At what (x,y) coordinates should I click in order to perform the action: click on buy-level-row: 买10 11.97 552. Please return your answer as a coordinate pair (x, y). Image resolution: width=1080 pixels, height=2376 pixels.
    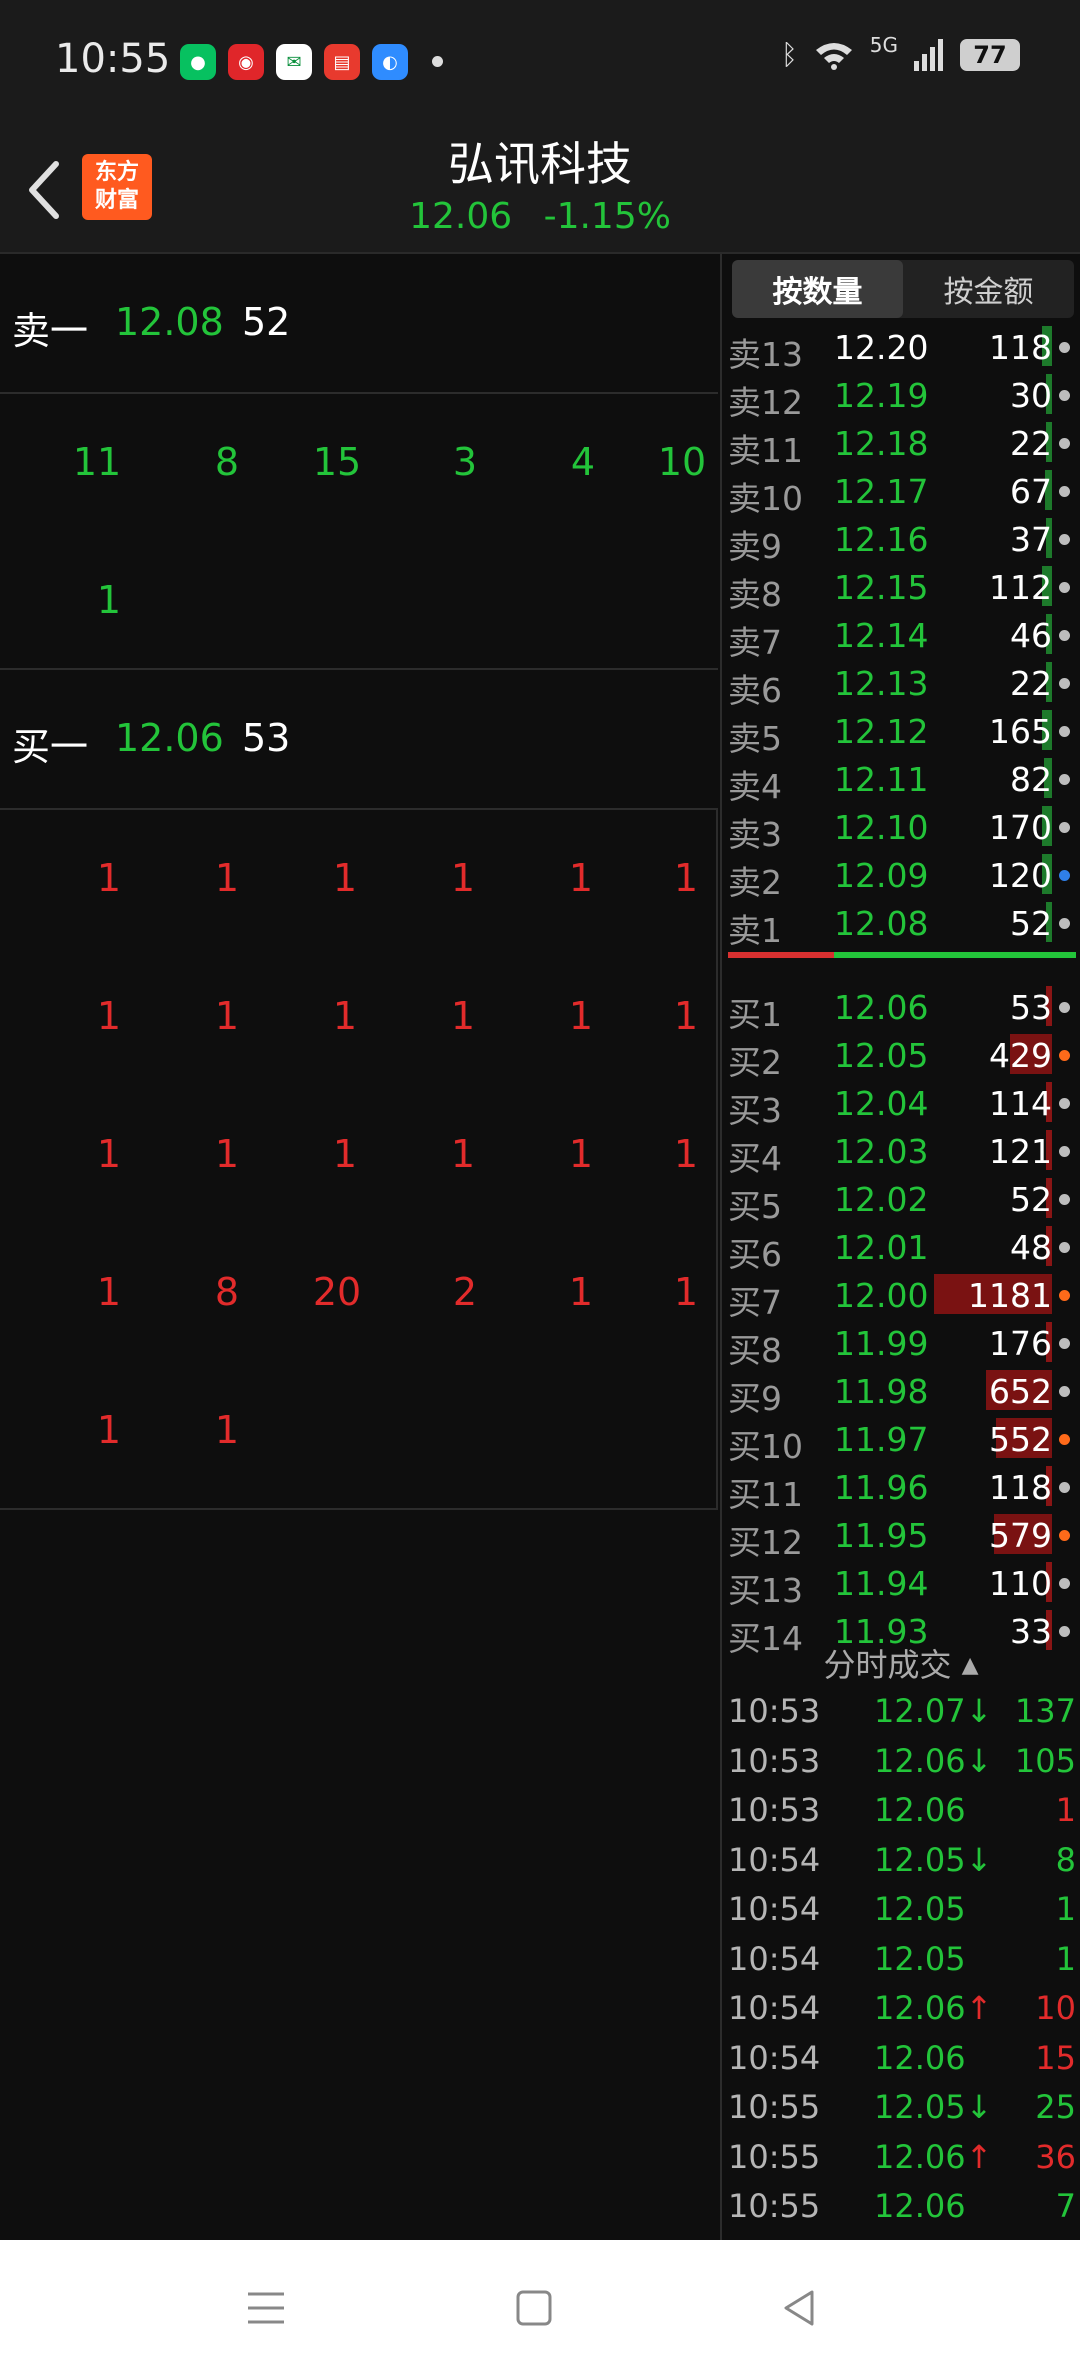
    Looking at the image, I should click on (901, 1441).